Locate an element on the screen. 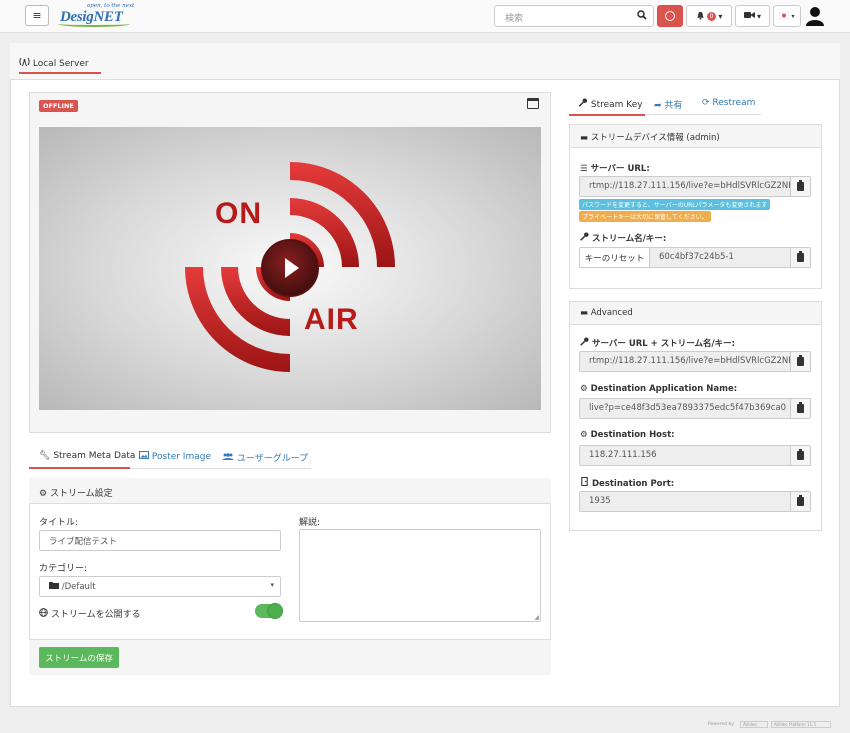  page-footer: Powered by AVideo AVideo Platform 11.5 is located at coordinates (425, 725).